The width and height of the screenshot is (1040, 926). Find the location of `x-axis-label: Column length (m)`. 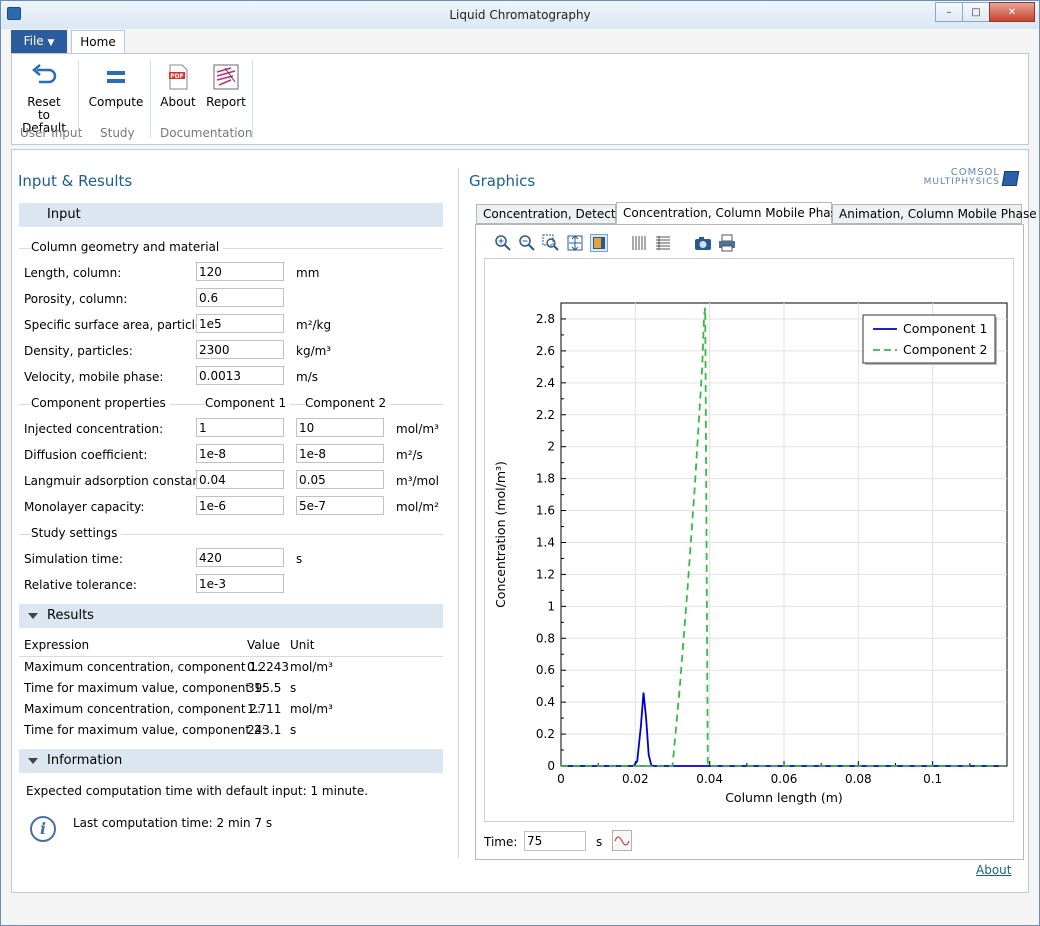

x-axis-label: Column length (m) is located at coordinates (784, 797).